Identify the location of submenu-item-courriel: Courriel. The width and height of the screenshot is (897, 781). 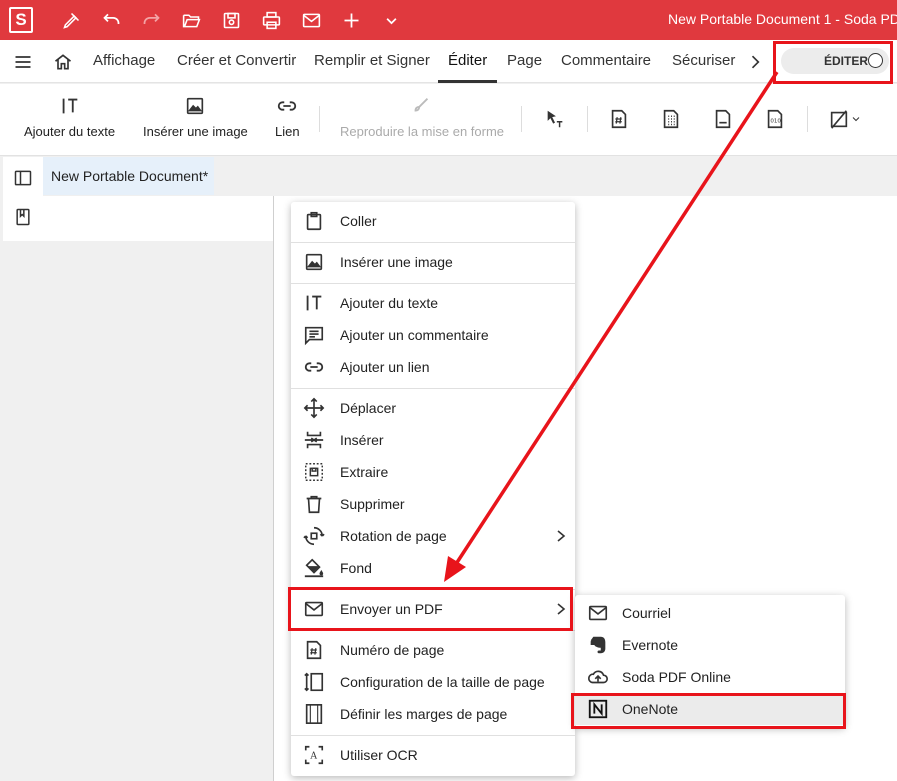
(710, 613).